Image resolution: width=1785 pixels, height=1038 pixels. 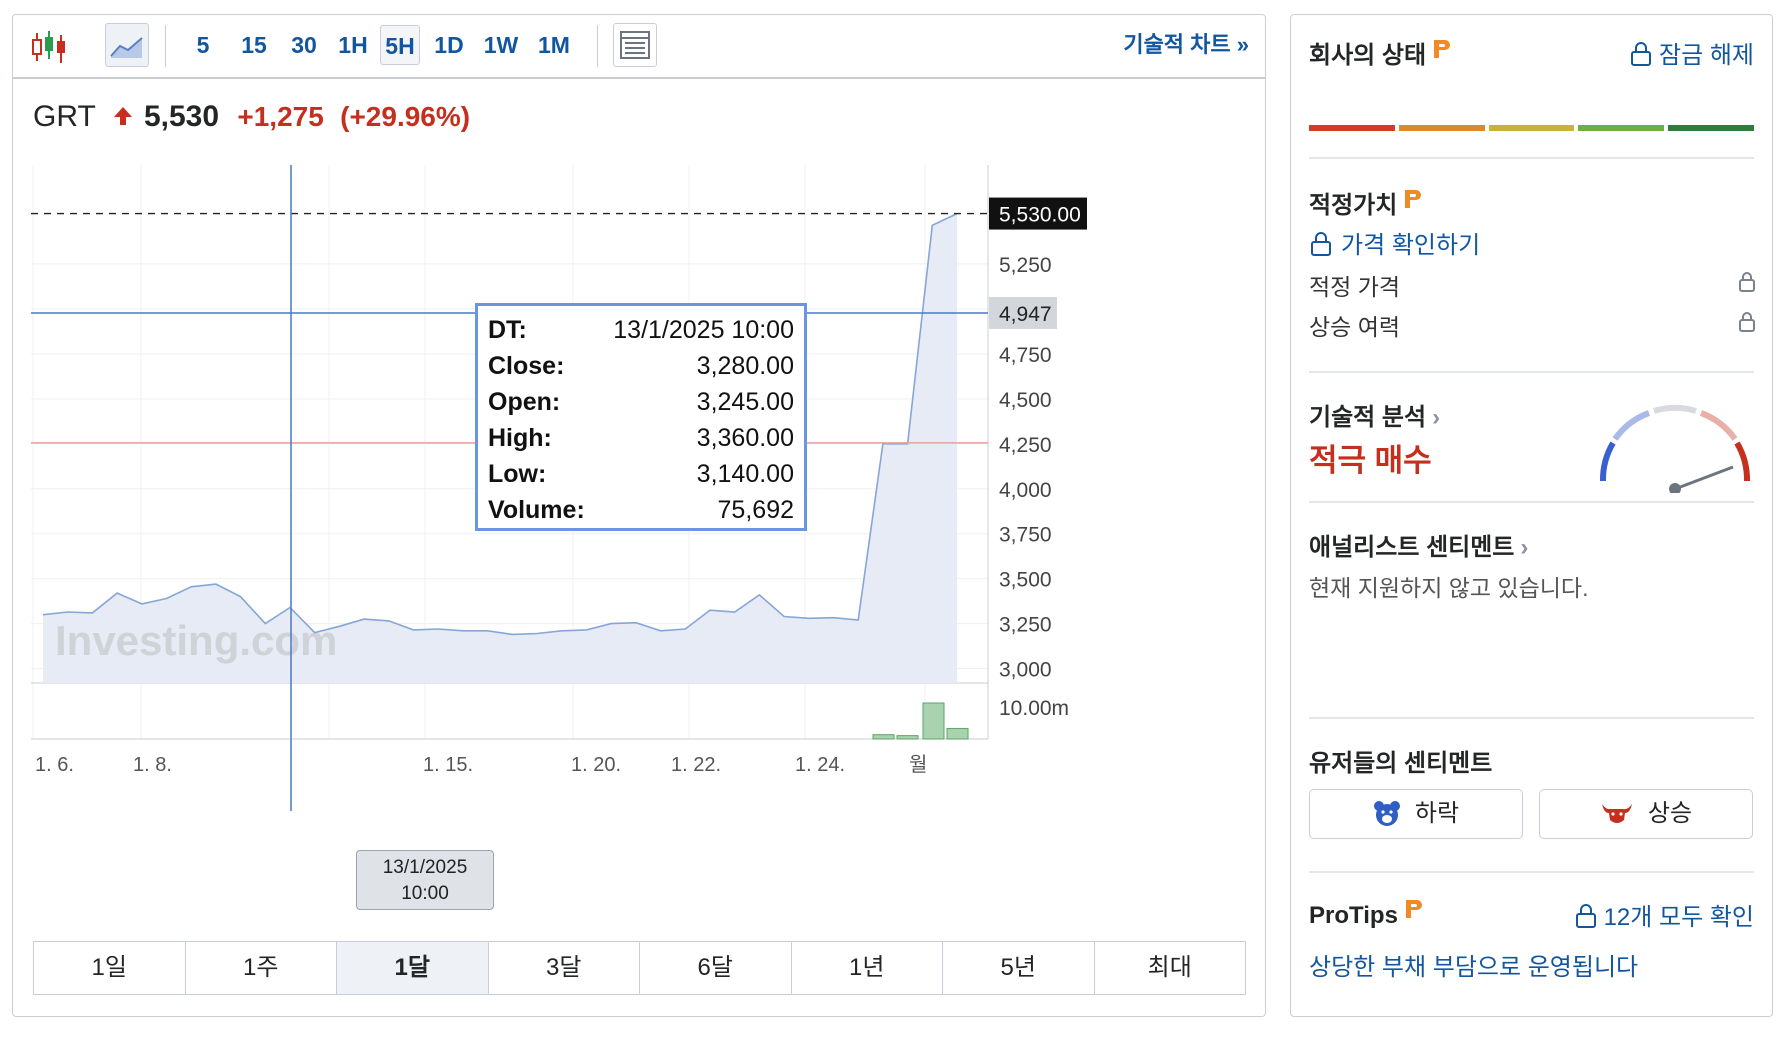 What do you see at coordinates (1616, 813) in the screenshot?
I see `bull-icon` at bounding box center [1616, 813].